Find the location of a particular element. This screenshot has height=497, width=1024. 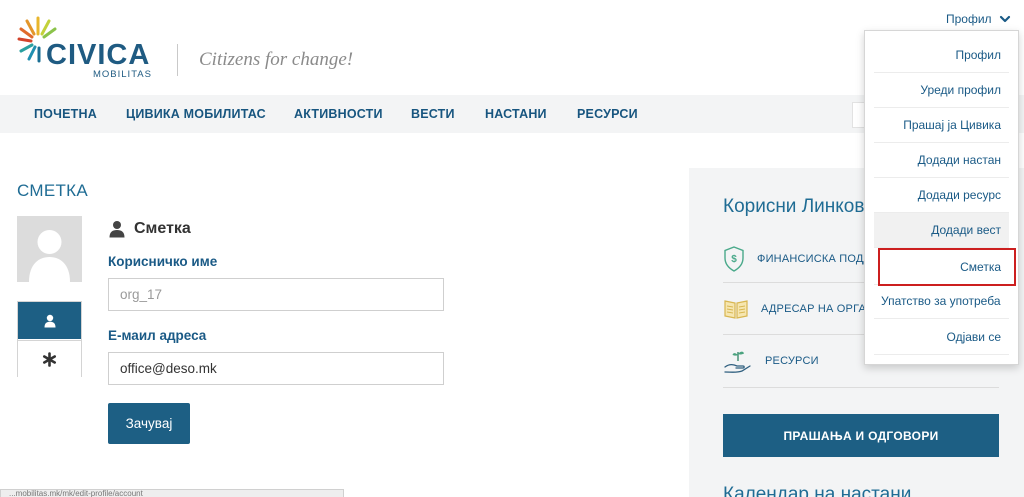

nav-item-news: ВЕСТИ is located at coordinates (433, 114).